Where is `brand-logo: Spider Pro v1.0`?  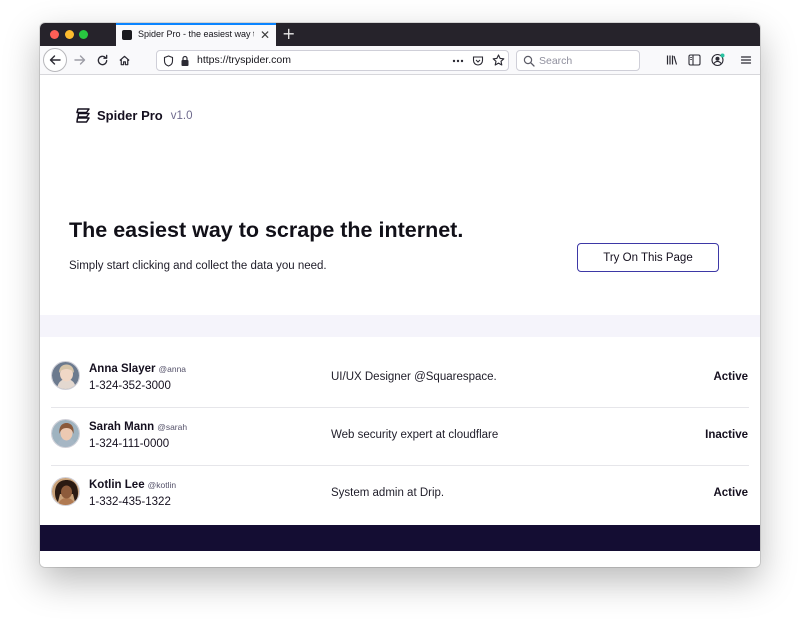
brand-logo: Spider Pro v1.0 is located at coordinates (134, 115).